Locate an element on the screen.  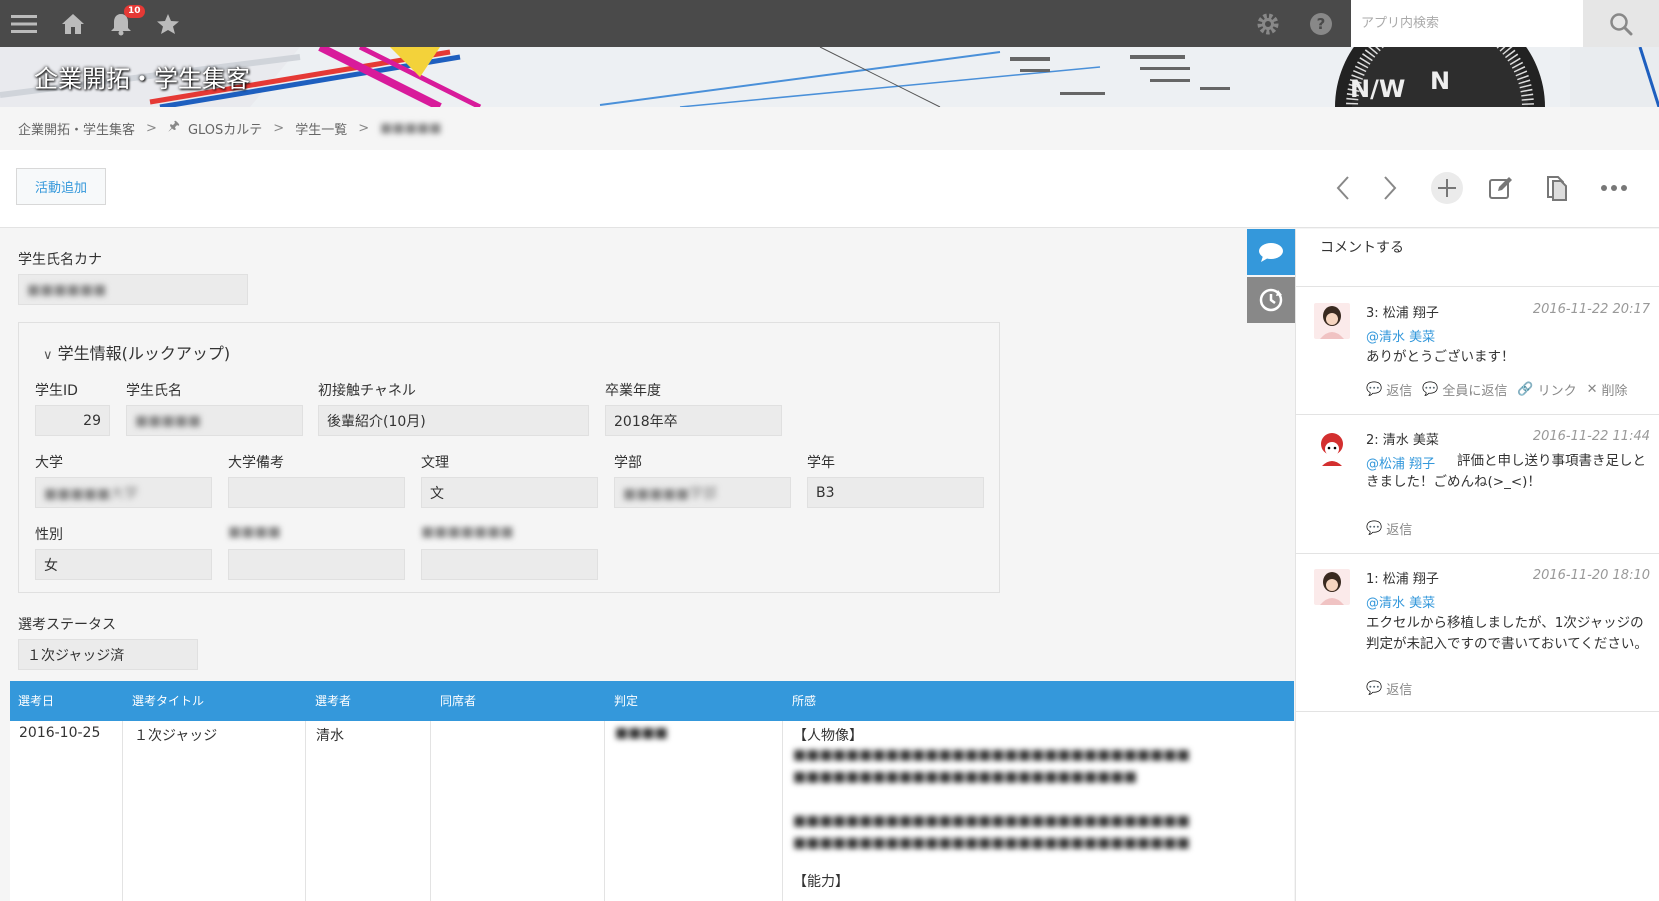
student-name-field: ■■■■■ is located at coordinates (214, 420).